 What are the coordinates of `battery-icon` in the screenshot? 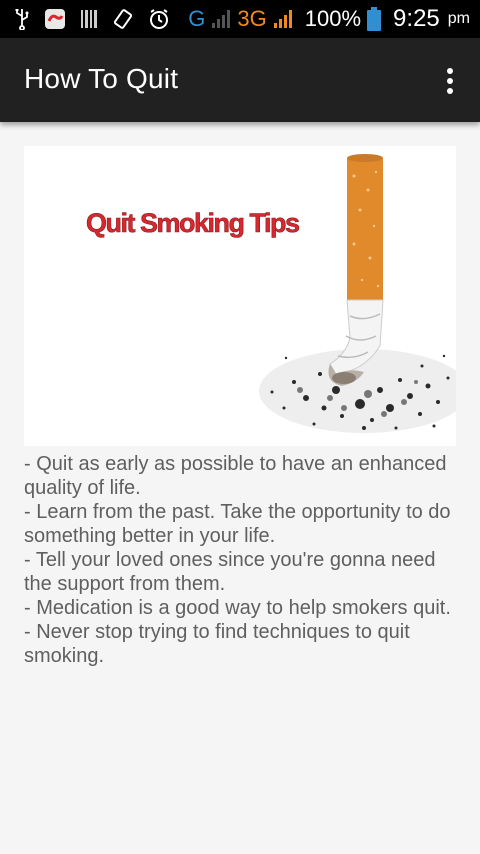 It's located at (374, 19).